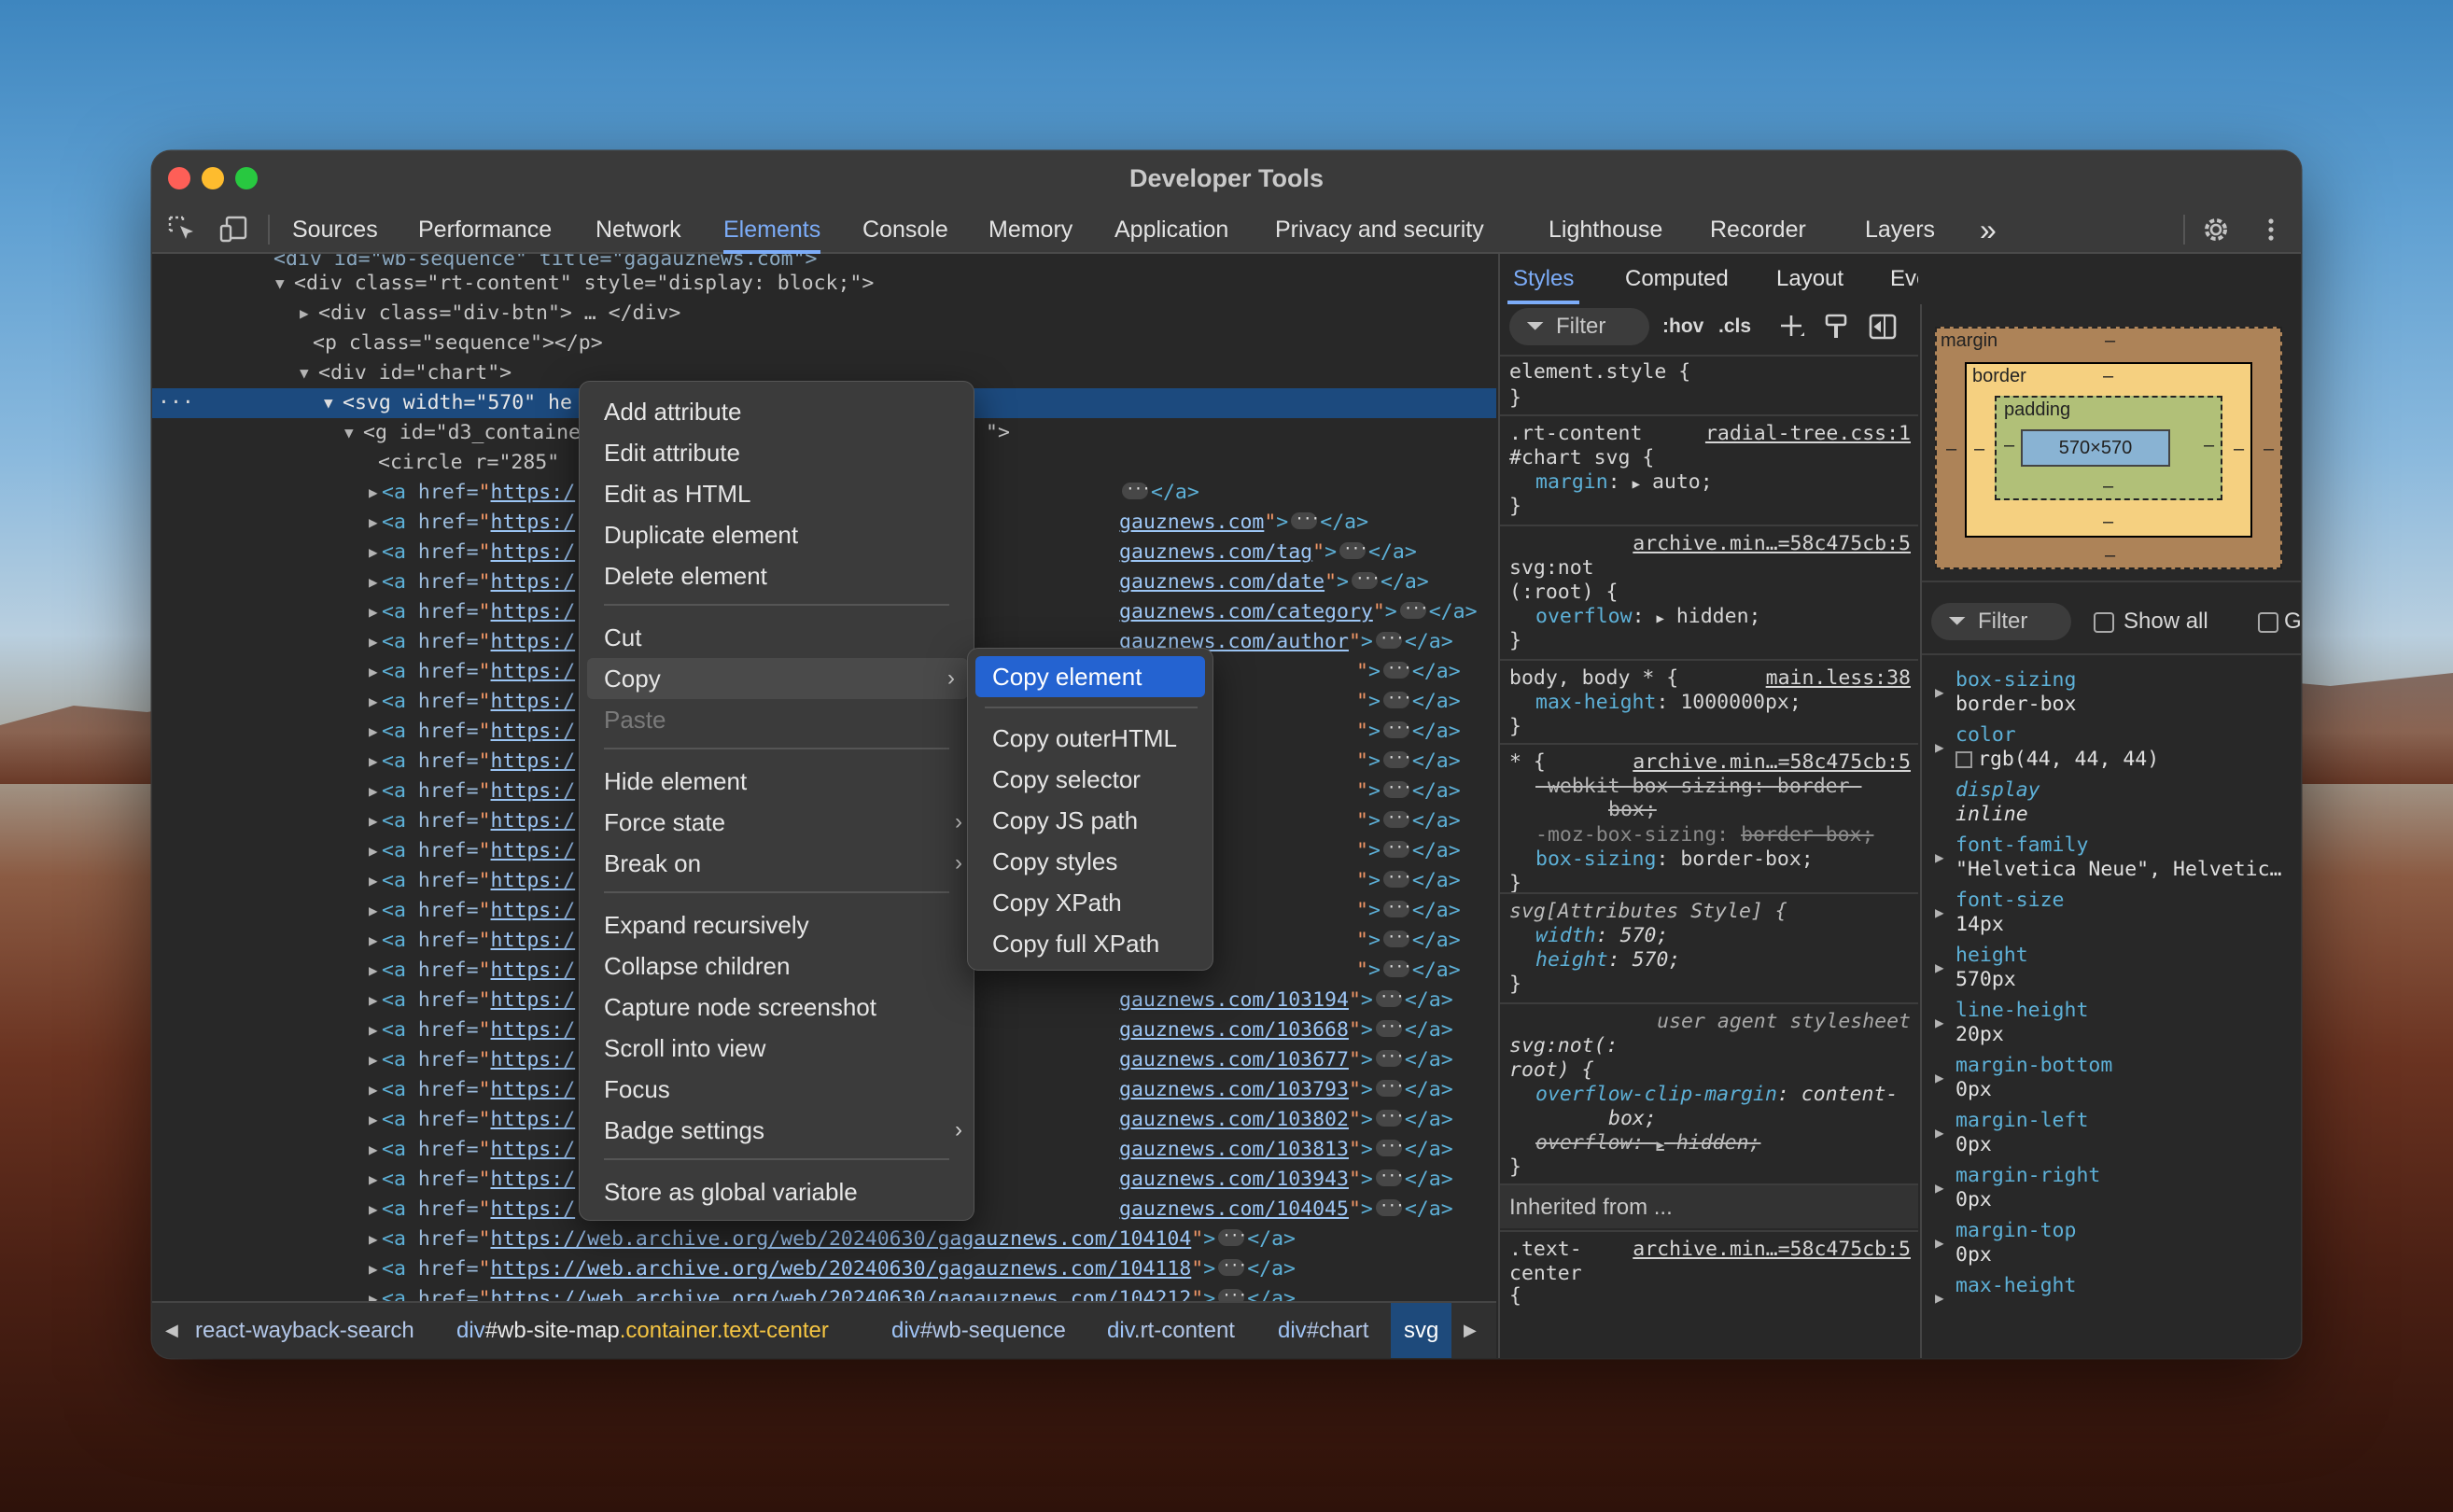 This screenshot has width=2453, height=1512. What do you see at coordinates (1758, 229) in the screenshot?
I see `tab-recorder: Recorder` at bounding box center [1758, 229].